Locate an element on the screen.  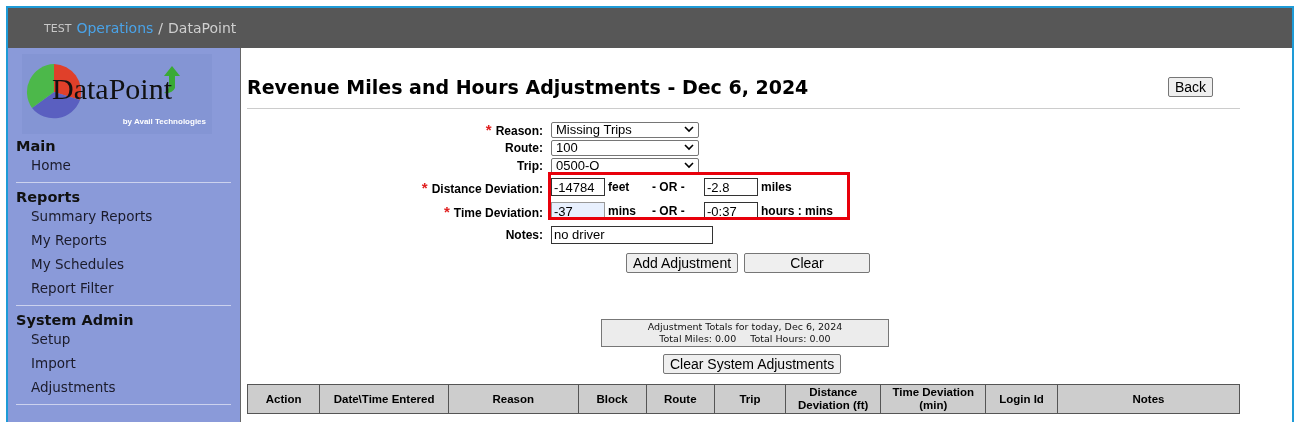
sidebar-item: Adjustments is located at coordinates (128, 388).